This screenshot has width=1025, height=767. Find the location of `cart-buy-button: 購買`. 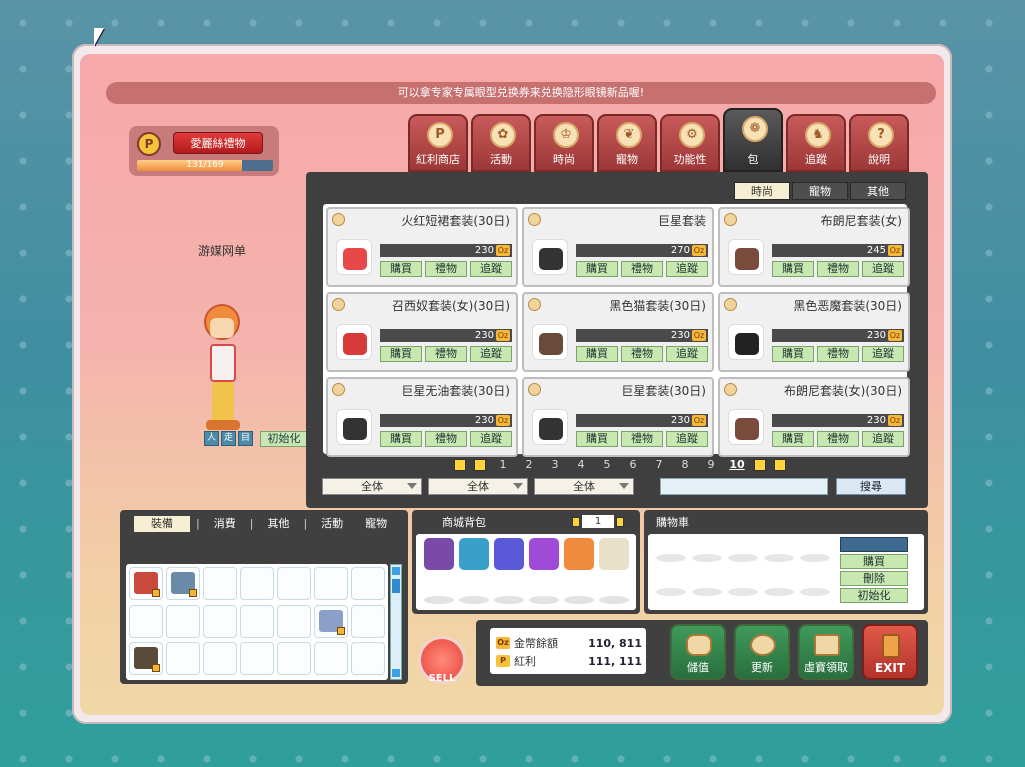

cart-buy-button: 購買 is located at coordinates (874, 561).